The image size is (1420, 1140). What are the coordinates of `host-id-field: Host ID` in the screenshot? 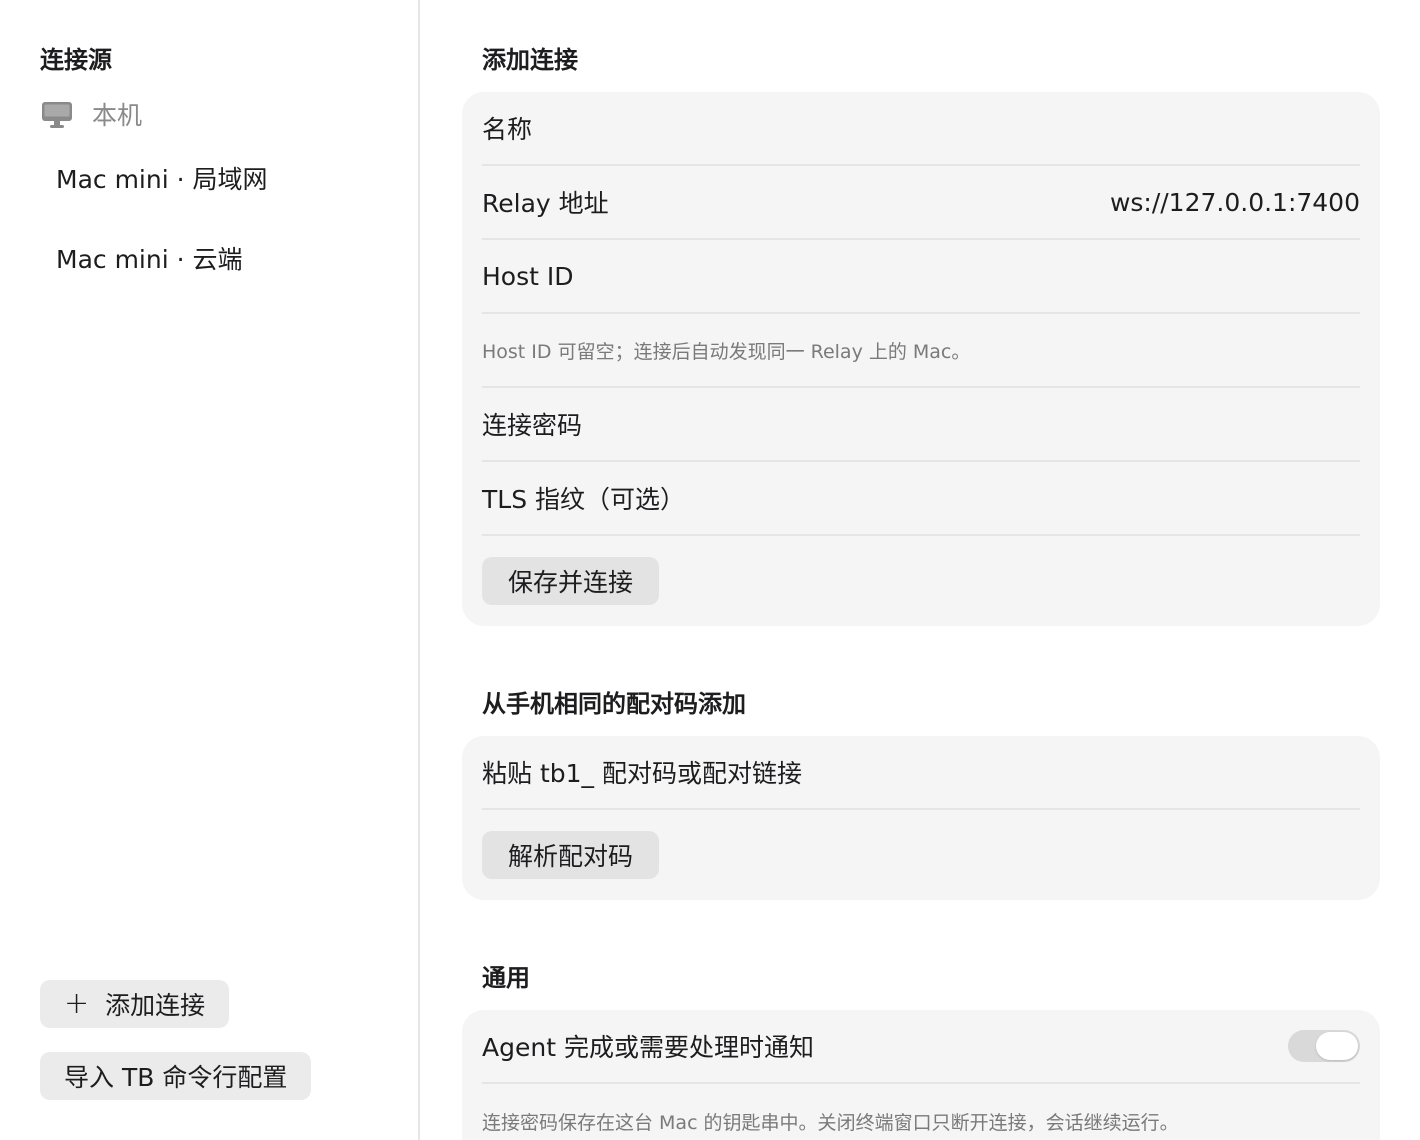 It's located at (921, 277).